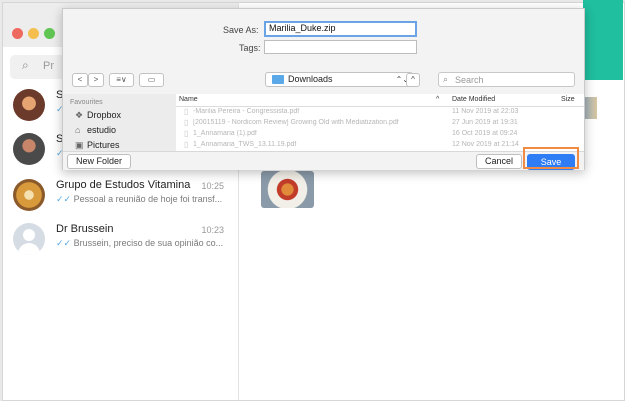 The height and width of the screenshot is (401, 625). I want to click on chat-time: 10:23, so click(212, 230).